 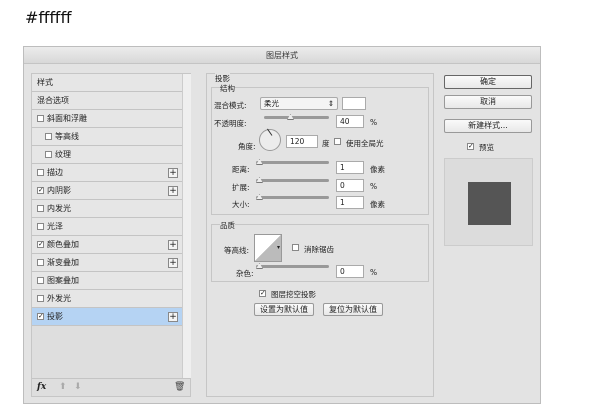 I want to click on sidebar-item-label: 图案叠加, so click(x=63, y=280).